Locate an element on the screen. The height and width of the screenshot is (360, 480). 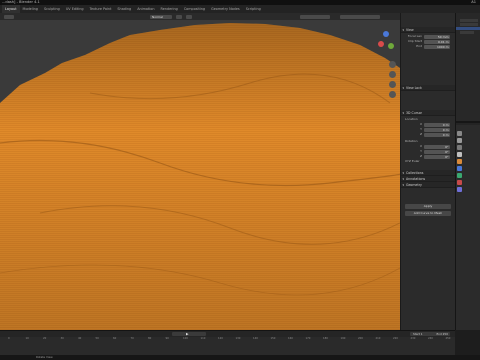
section-view: View is located at coordinates (428, 30).